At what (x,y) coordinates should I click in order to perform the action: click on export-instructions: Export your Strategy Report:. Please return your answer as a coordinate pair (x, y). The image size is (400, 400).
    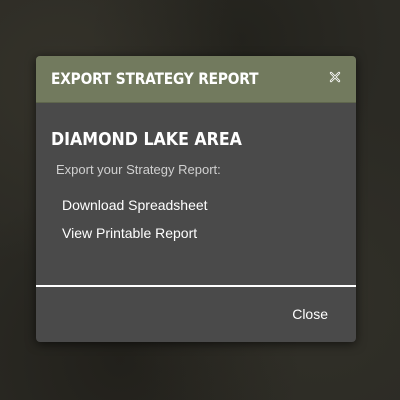
    Looking at the image, I should click on (138, 169).